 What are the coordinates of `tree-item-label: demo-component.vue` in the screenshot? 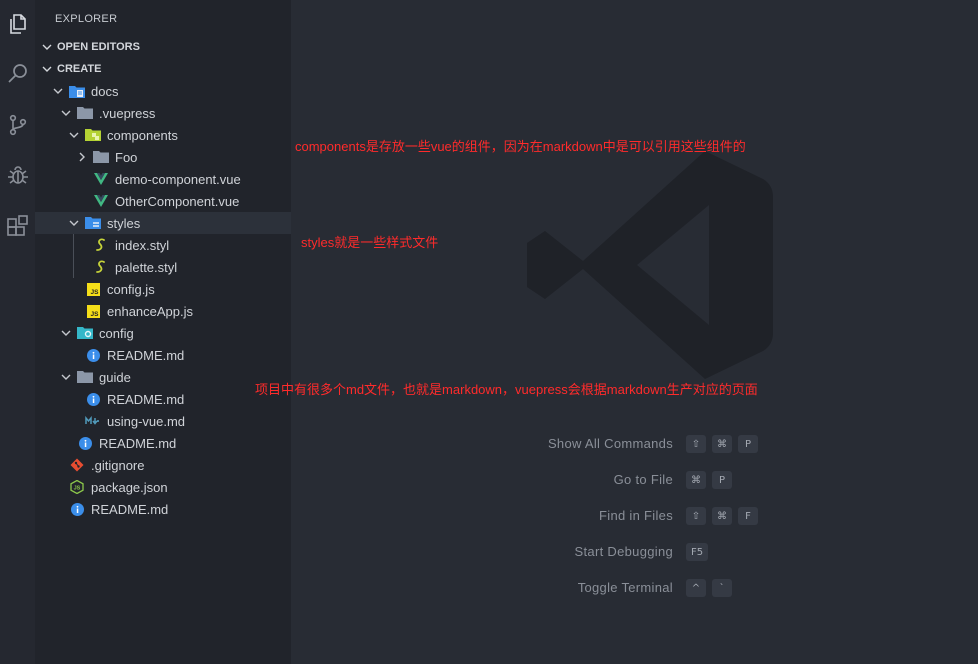 It's located at (178, 179).